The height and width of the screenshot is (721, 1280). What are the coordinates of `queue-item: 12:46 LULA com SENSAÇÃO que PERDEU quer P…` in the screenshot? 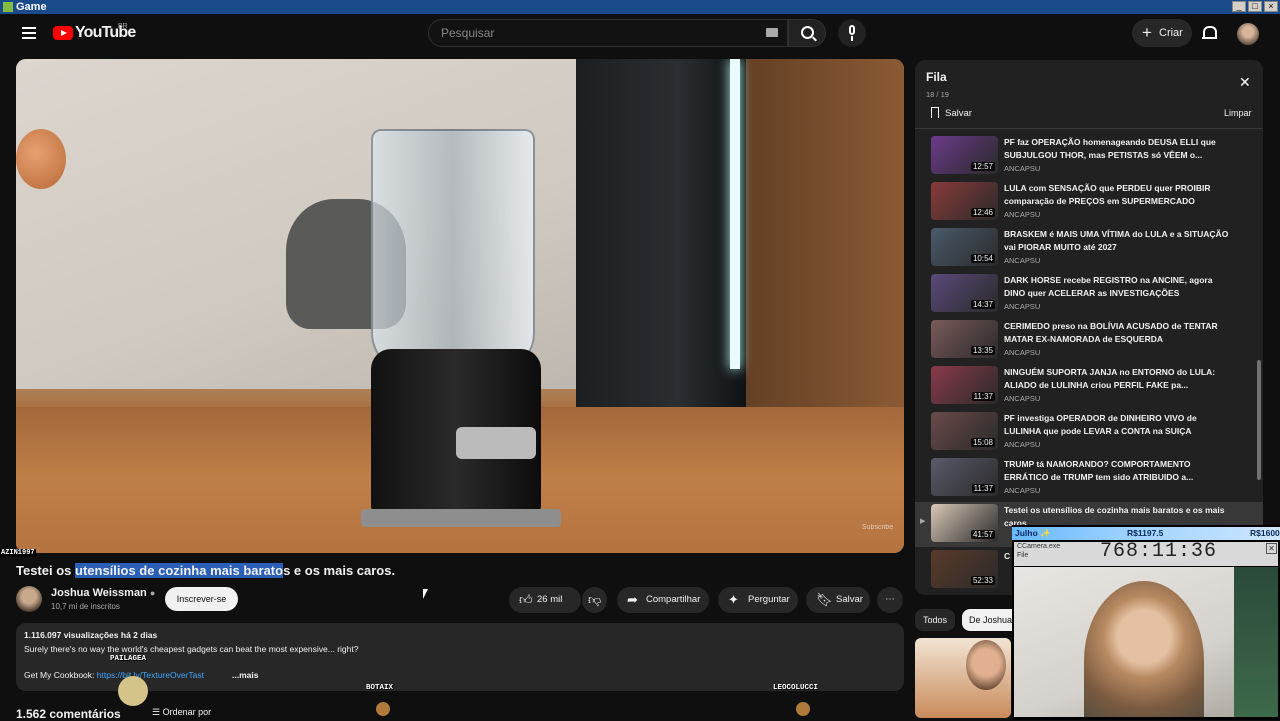 It's located at (1089, 202).